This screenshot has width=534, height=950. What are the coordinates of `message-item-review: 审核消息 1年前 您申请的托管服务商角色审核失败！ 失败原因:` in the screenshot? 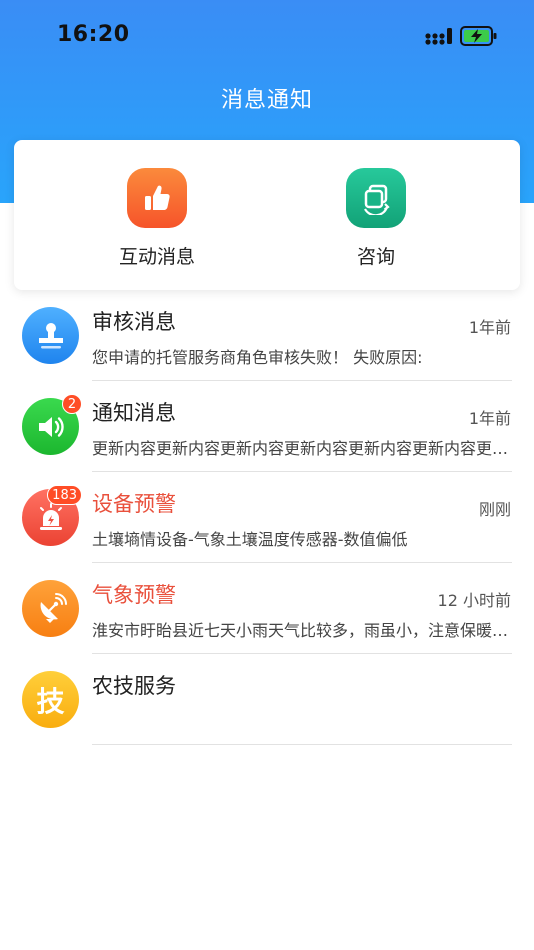 It's located at (267, 335).